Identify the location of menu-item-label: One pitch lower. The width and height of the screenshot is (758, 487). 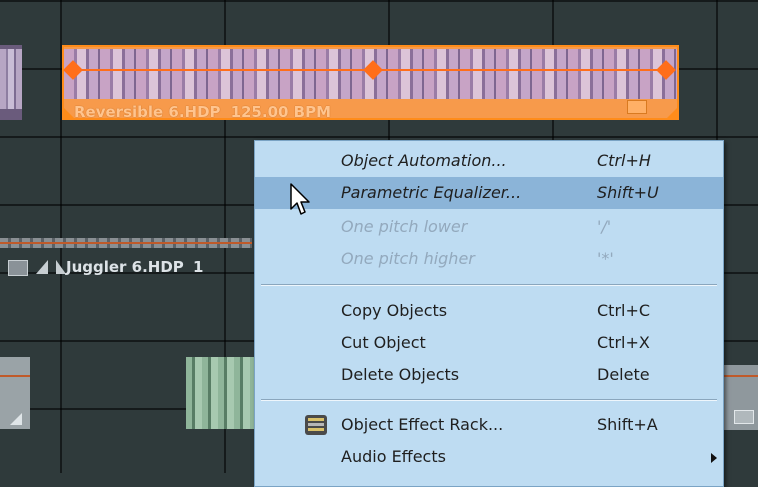
(404, 226).